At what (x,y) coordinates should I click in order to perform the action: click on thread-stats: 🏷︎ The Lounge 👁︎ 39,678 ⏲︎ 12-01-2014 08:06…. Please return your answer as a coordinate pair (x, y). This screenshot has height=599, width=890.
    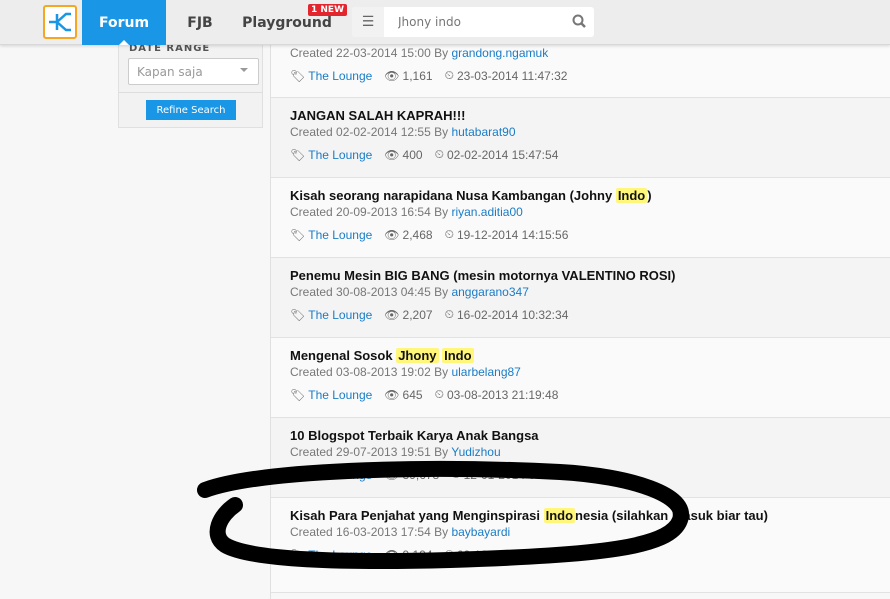
    Looking at the image, I should click on (581, 474).